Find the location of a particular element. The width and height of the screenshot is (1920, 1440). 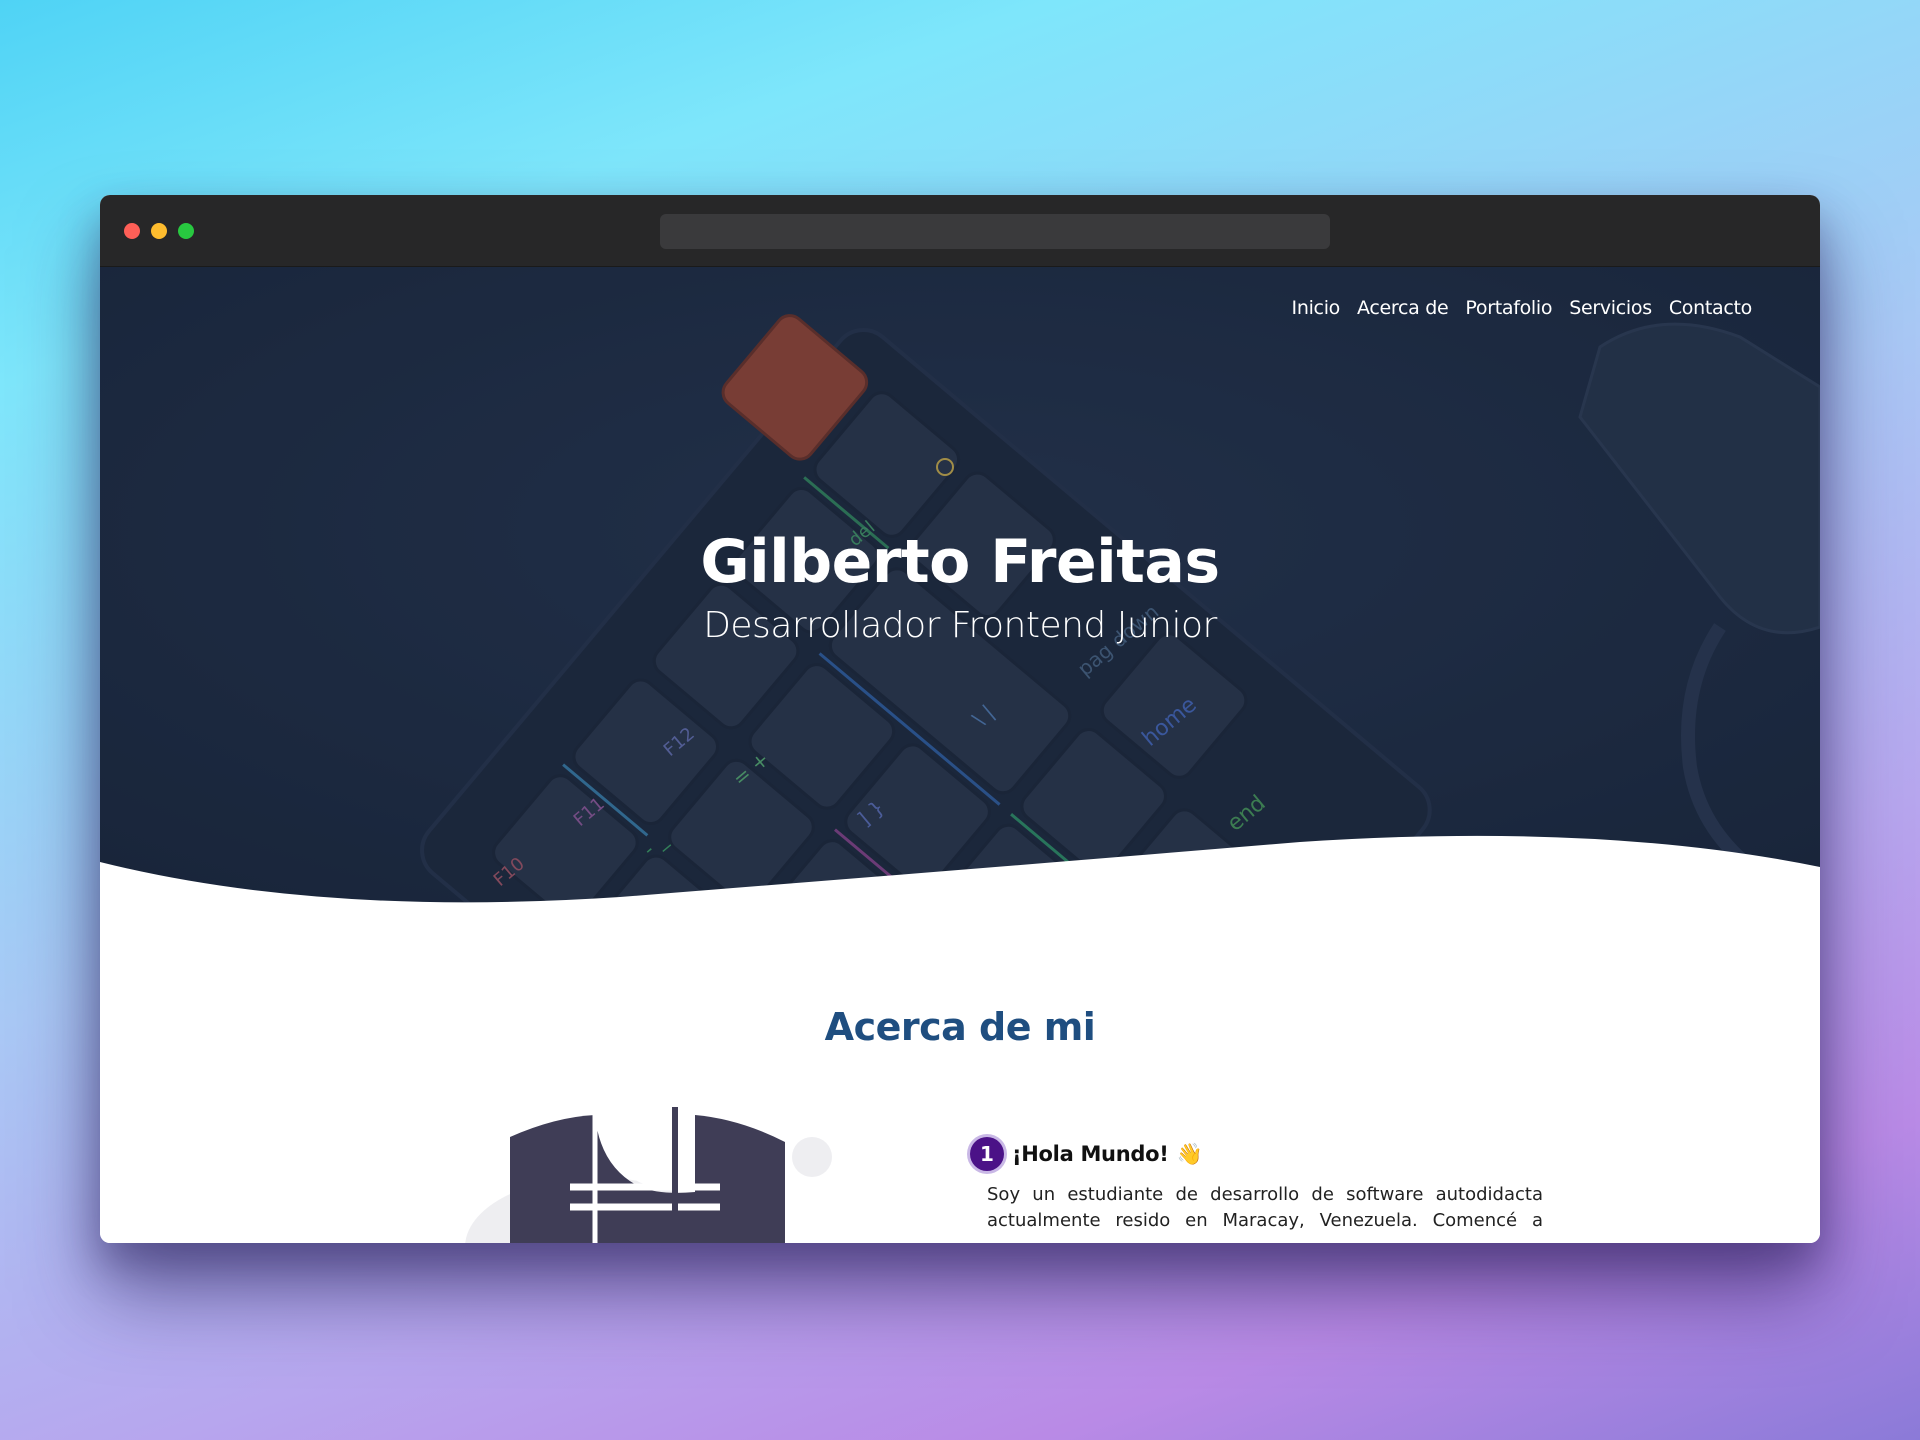

step-title: ¡Hola Mundo! is located at coordinates (1090, 1154).